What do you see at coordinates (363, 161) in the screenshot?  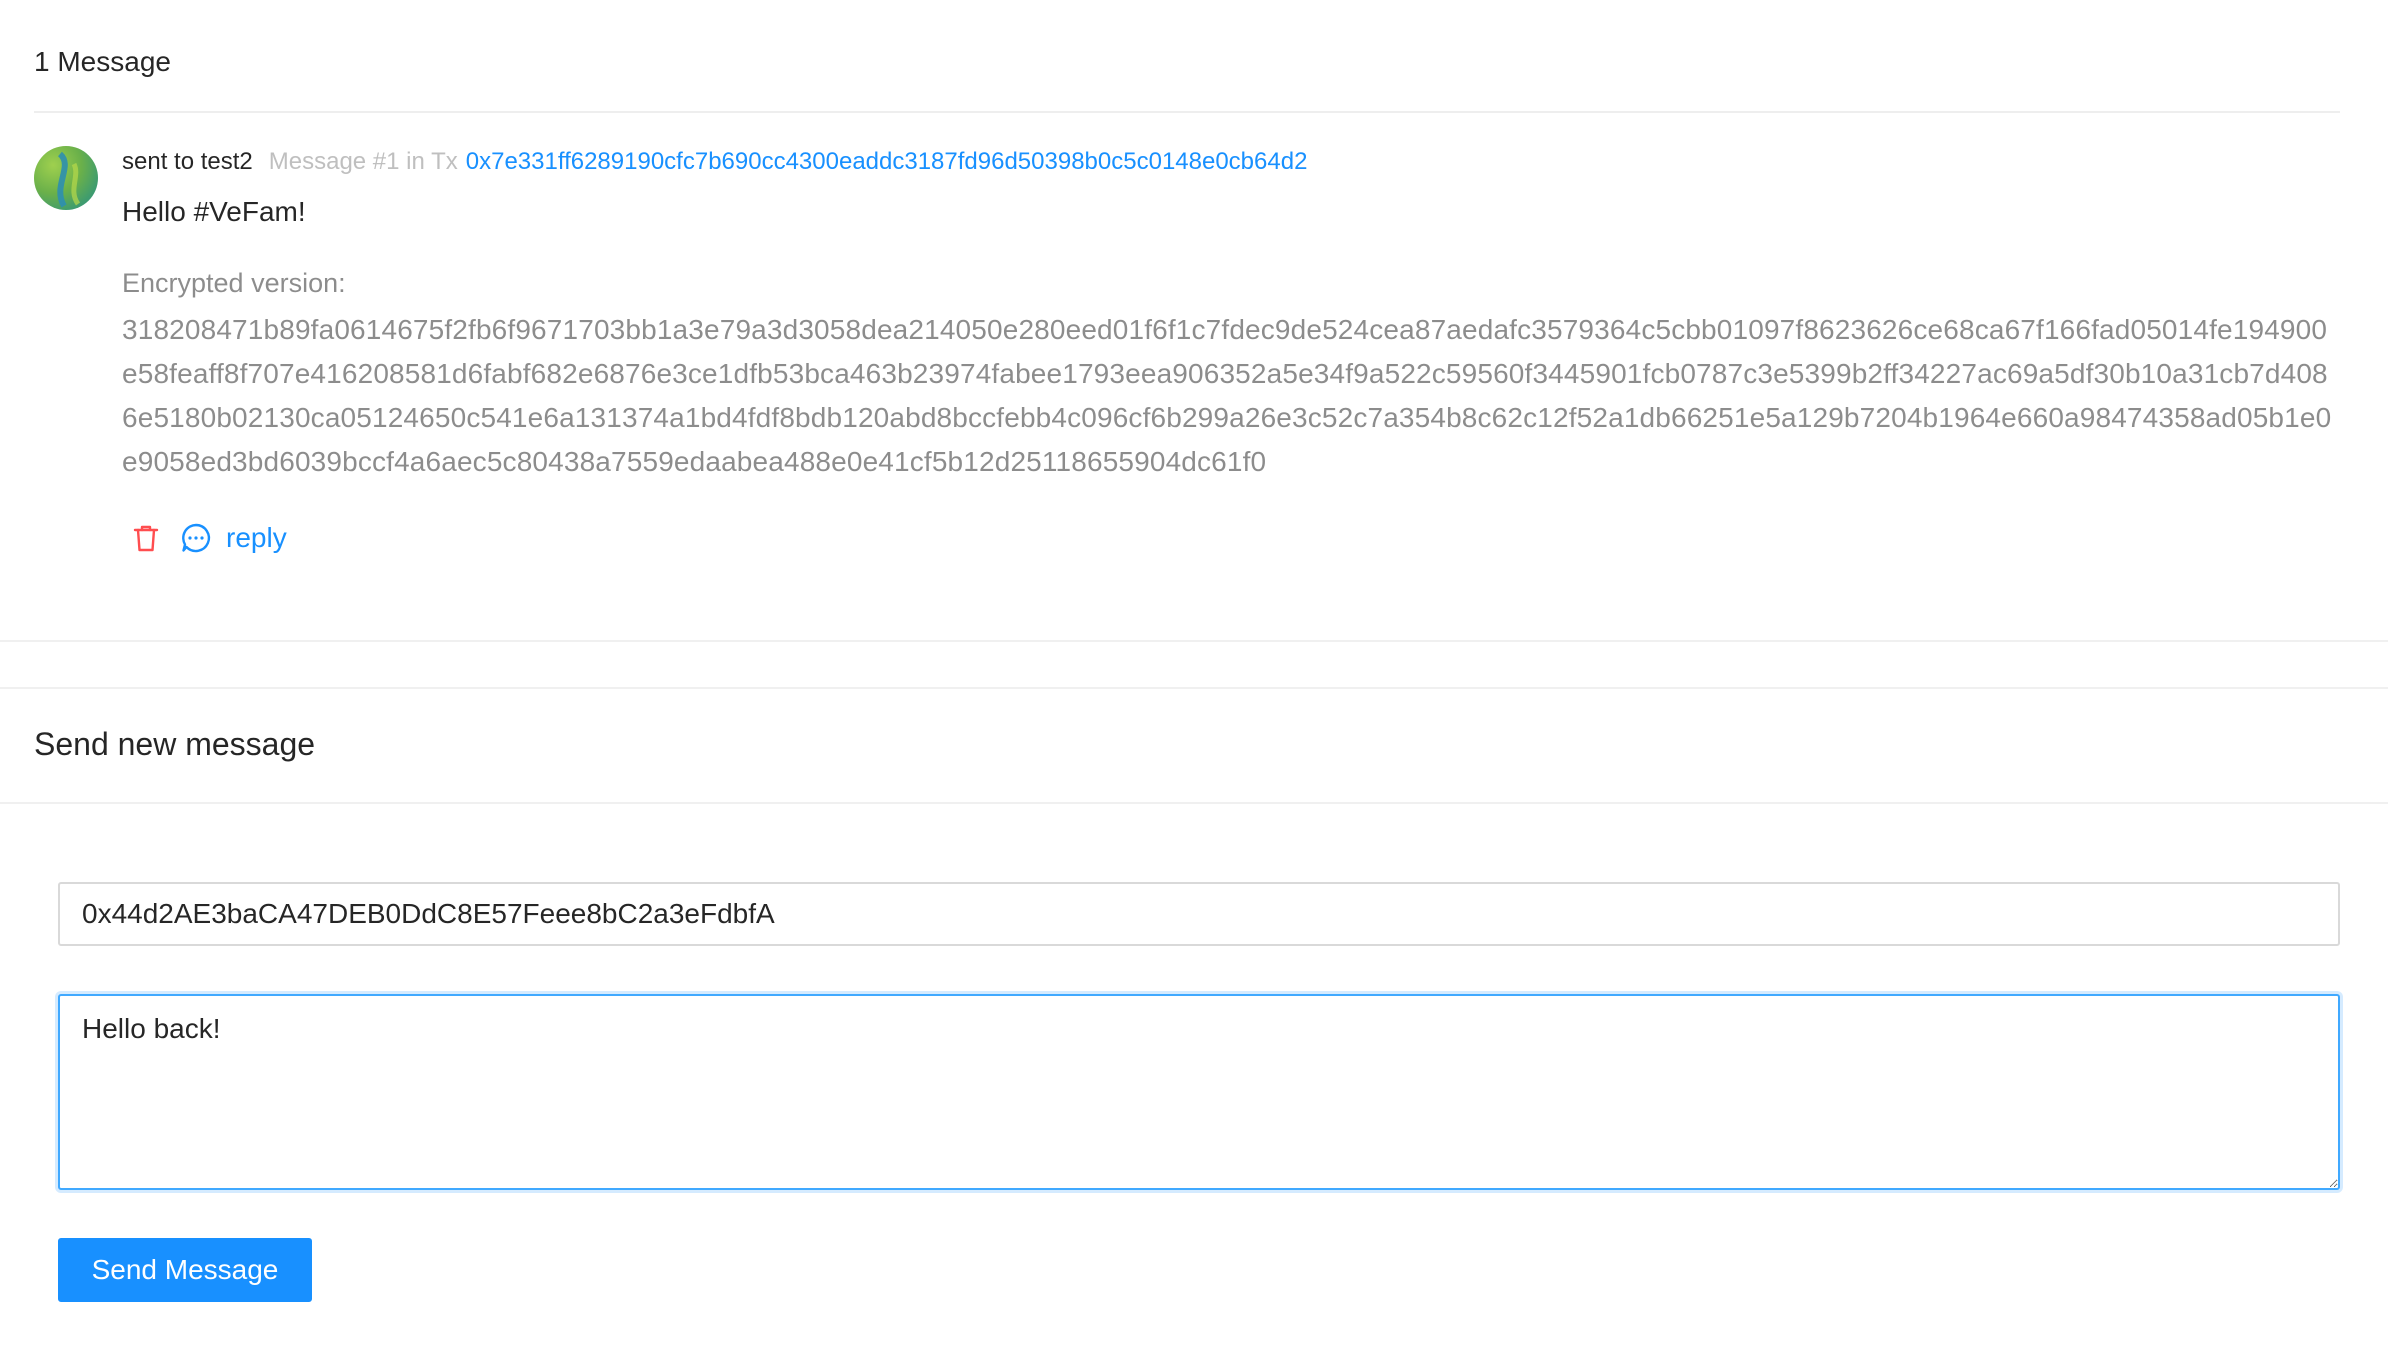 I see `message-subtitle: Message #1 in Tx` at bounding box center [363, 161].